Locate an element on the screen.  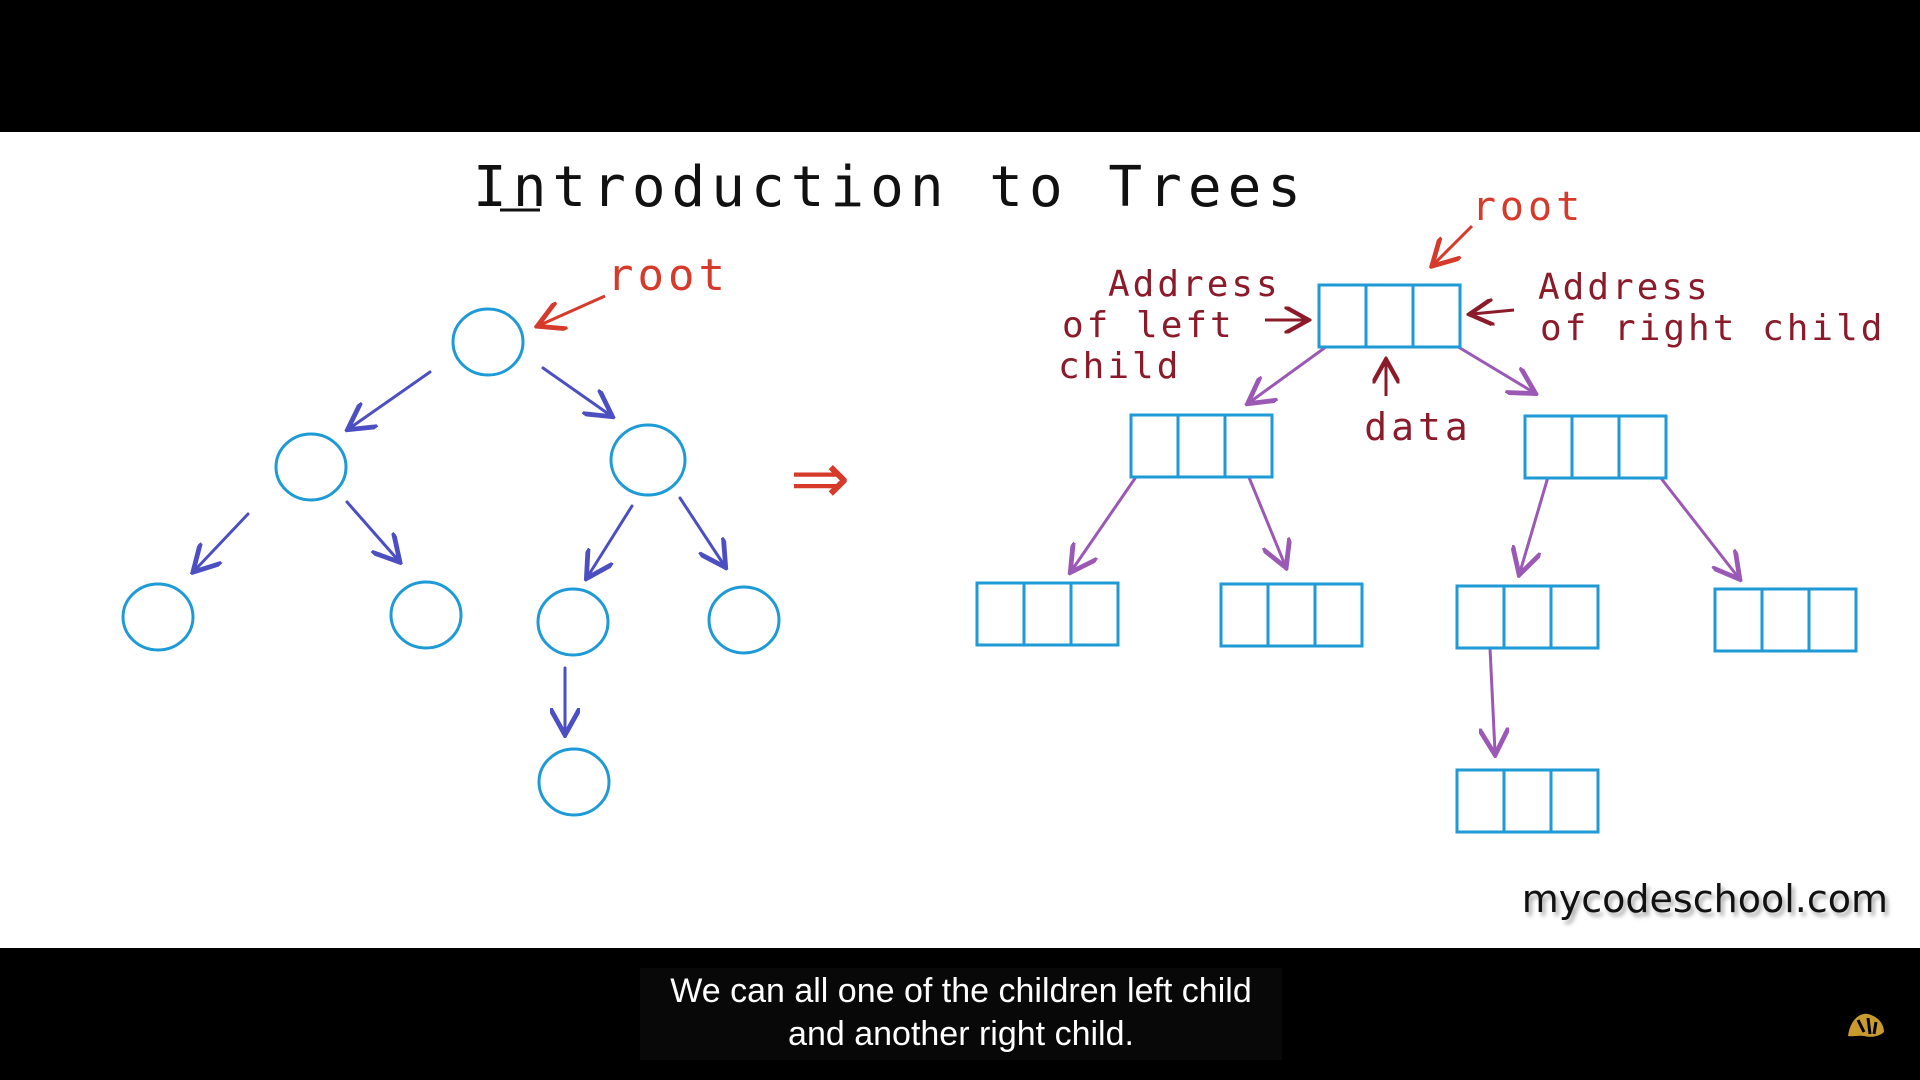
tree-node-root is located at coordinates (488, 342).